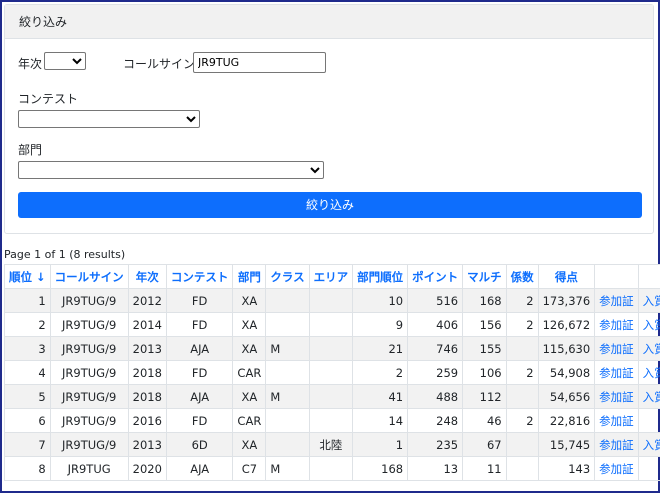 This screenshot has width=660, height=493. I want to click on col-rank: 順位 ↓, so click(27, 276).